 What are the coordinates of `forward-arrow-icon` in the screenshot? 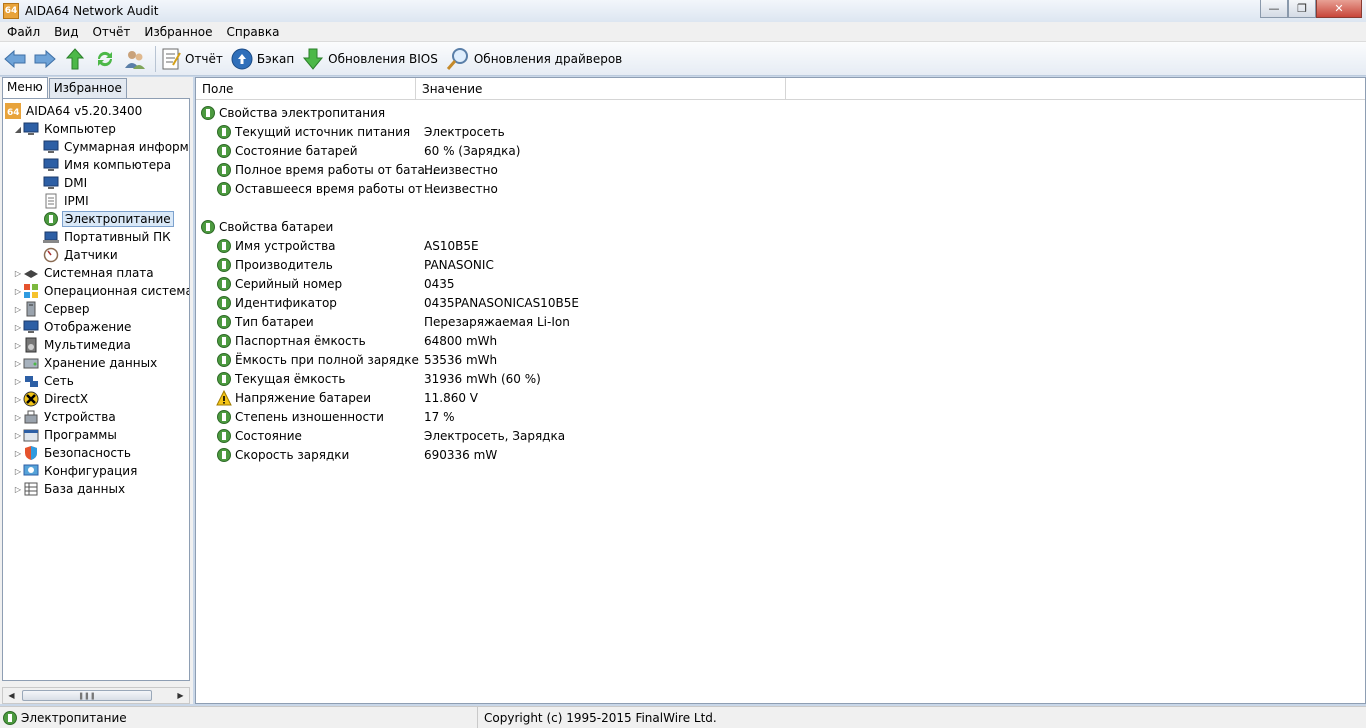 It's located at (45, 59).